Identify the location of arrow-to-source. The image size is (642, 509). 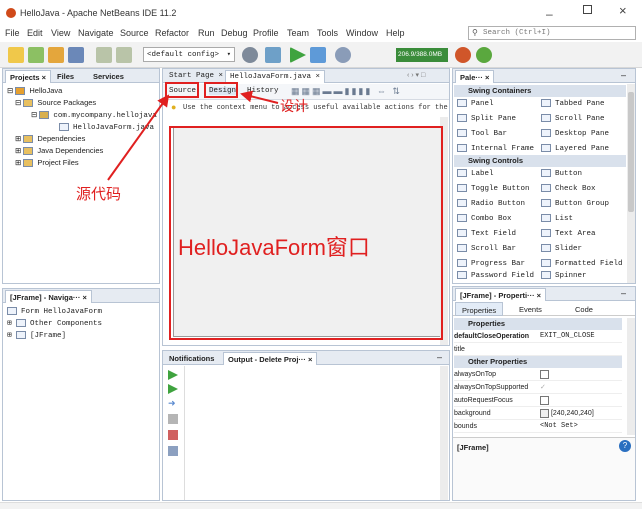
(138, 137).